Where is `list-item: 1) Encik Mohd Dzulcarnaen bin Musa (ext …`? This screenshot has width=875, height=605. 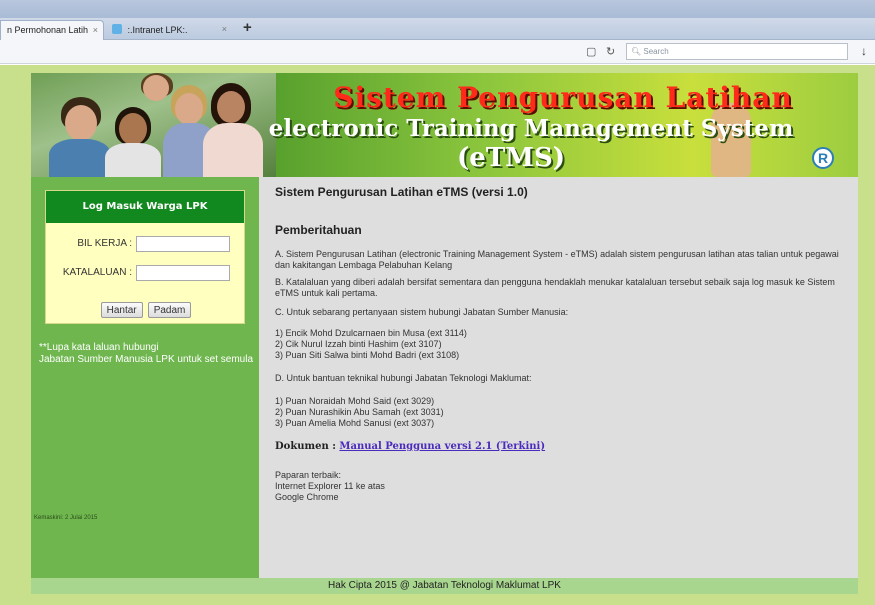 list-item: 1) Encik Mohd Dzulcarnaen bin Musa (ext … is located at coordinates (371, 333).